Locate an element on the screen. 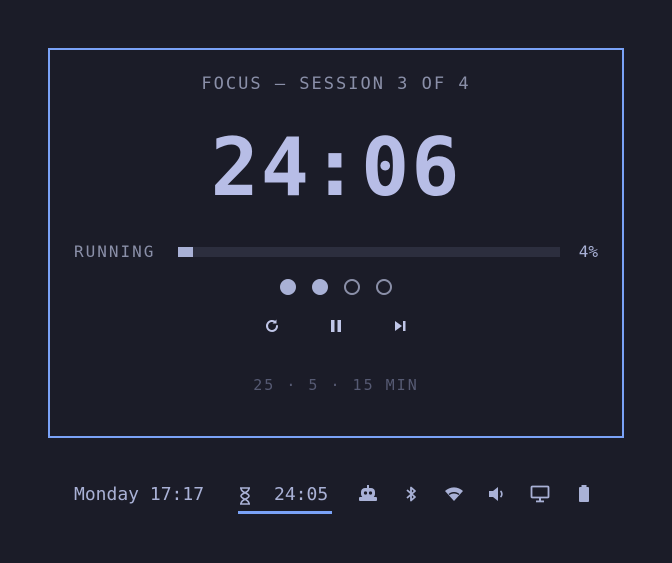  skip-next-icon is located at coordinates (400, 326).